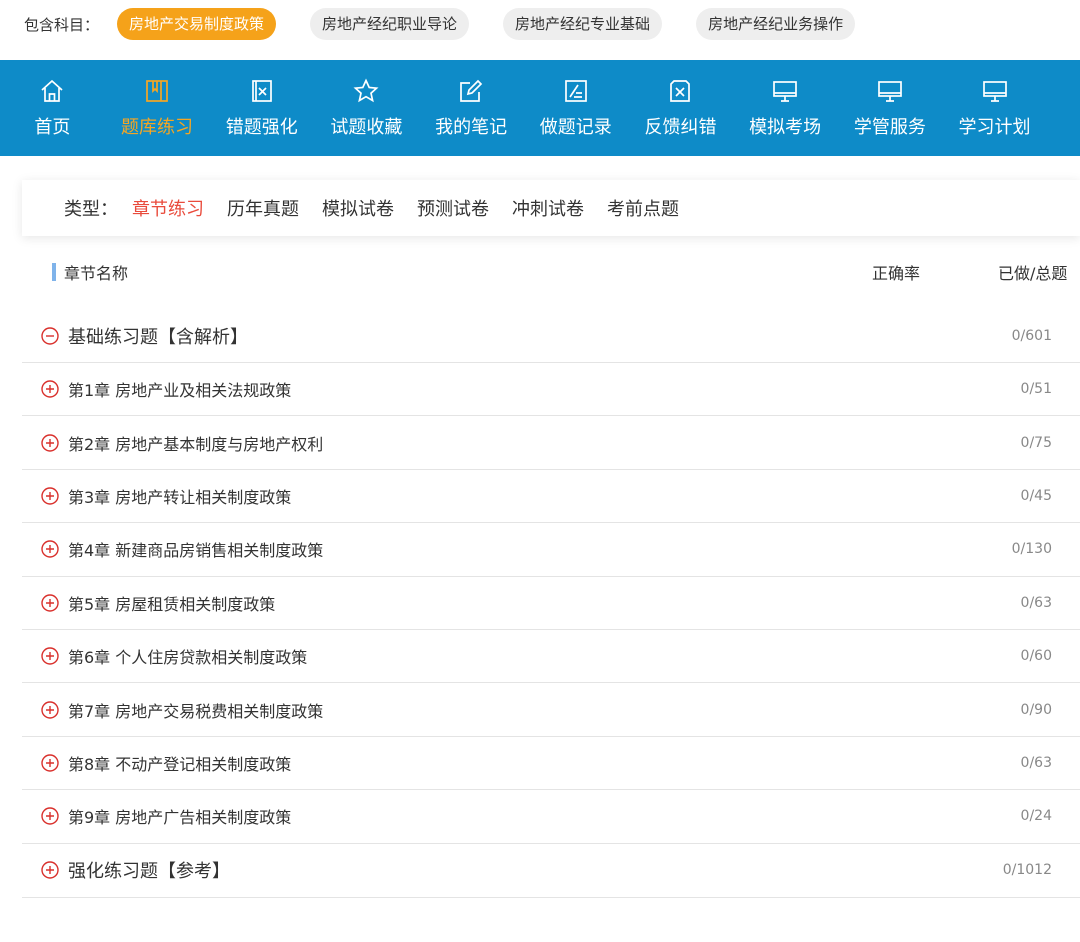 Image resolution: width=1080 pixels, height=942 pixels. I want to click on nav-item-notes: 我的笔记, so click(471, 108).